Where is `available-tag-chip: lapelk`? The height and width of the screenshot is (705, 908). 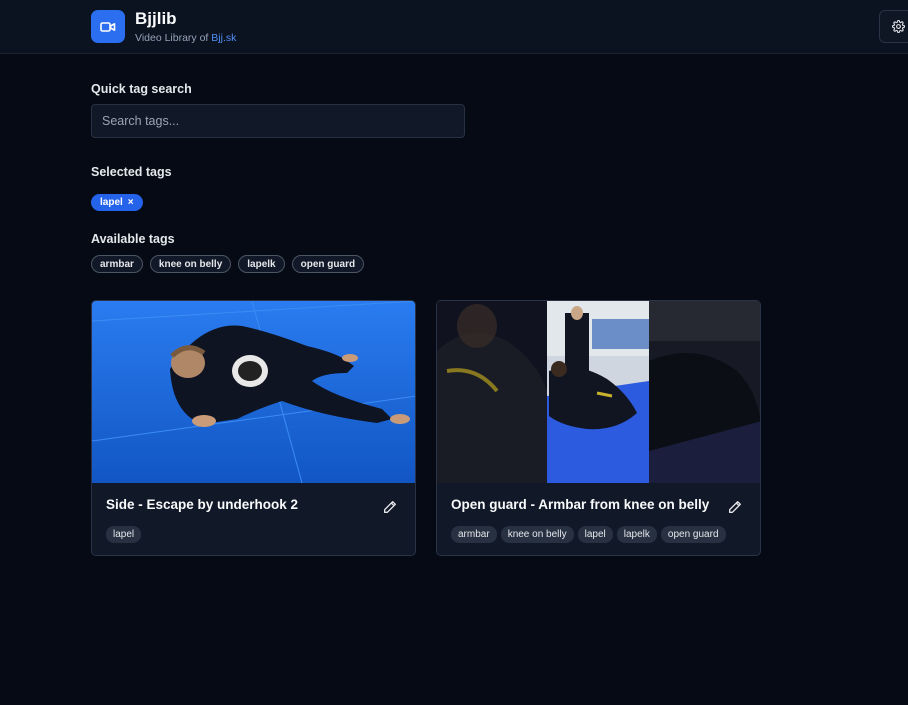 available-tag-chip: lapelk is located at coordinates (261, 264).